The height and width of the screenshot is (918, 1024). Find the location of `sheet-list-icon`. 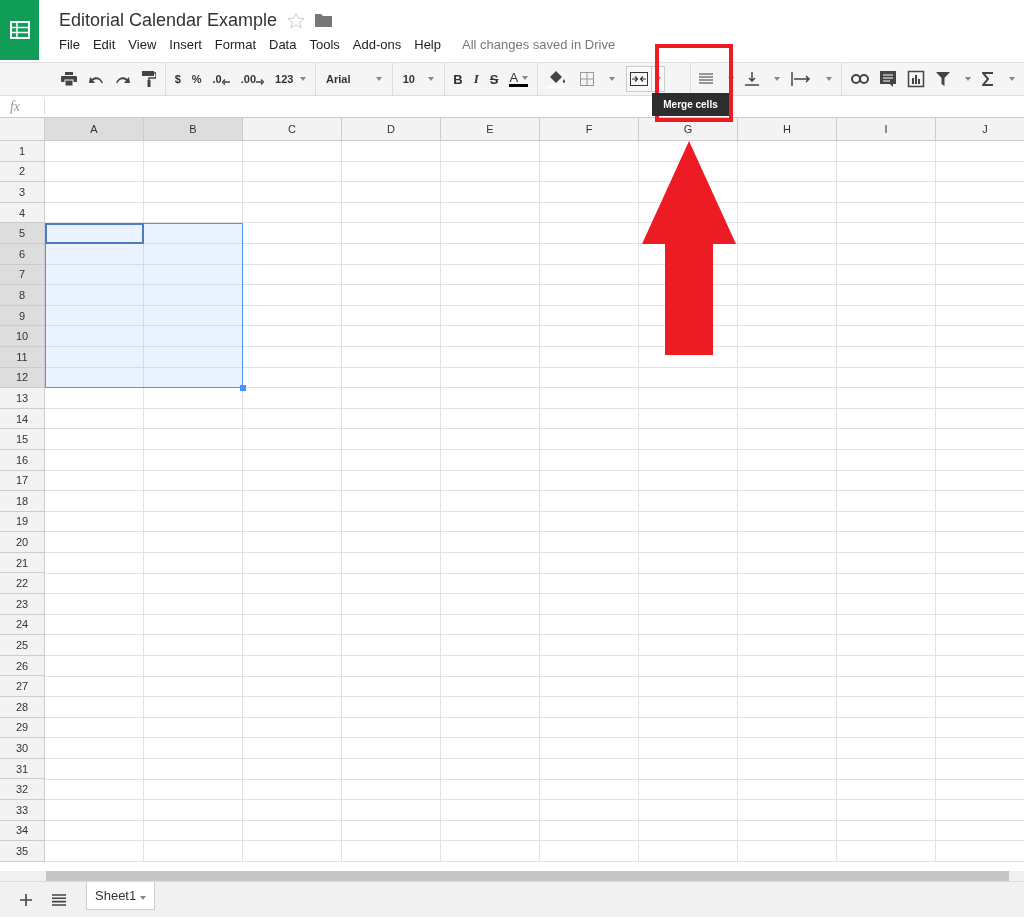

sheet-list-icon is located at coordinates (59, 900).